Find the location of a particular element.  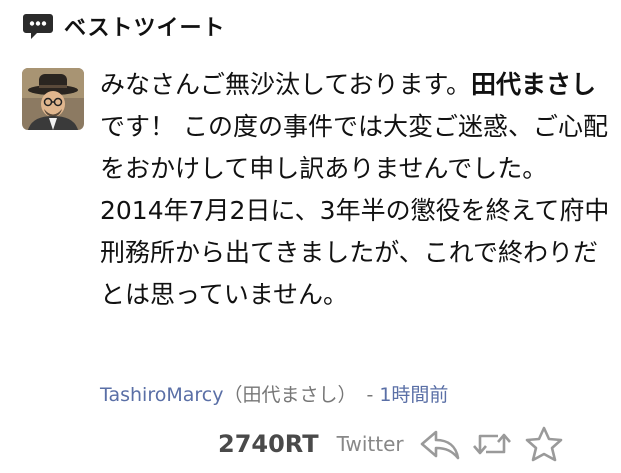

tweet-fullname: （田代まさし） is located at coordinates (290, 395).